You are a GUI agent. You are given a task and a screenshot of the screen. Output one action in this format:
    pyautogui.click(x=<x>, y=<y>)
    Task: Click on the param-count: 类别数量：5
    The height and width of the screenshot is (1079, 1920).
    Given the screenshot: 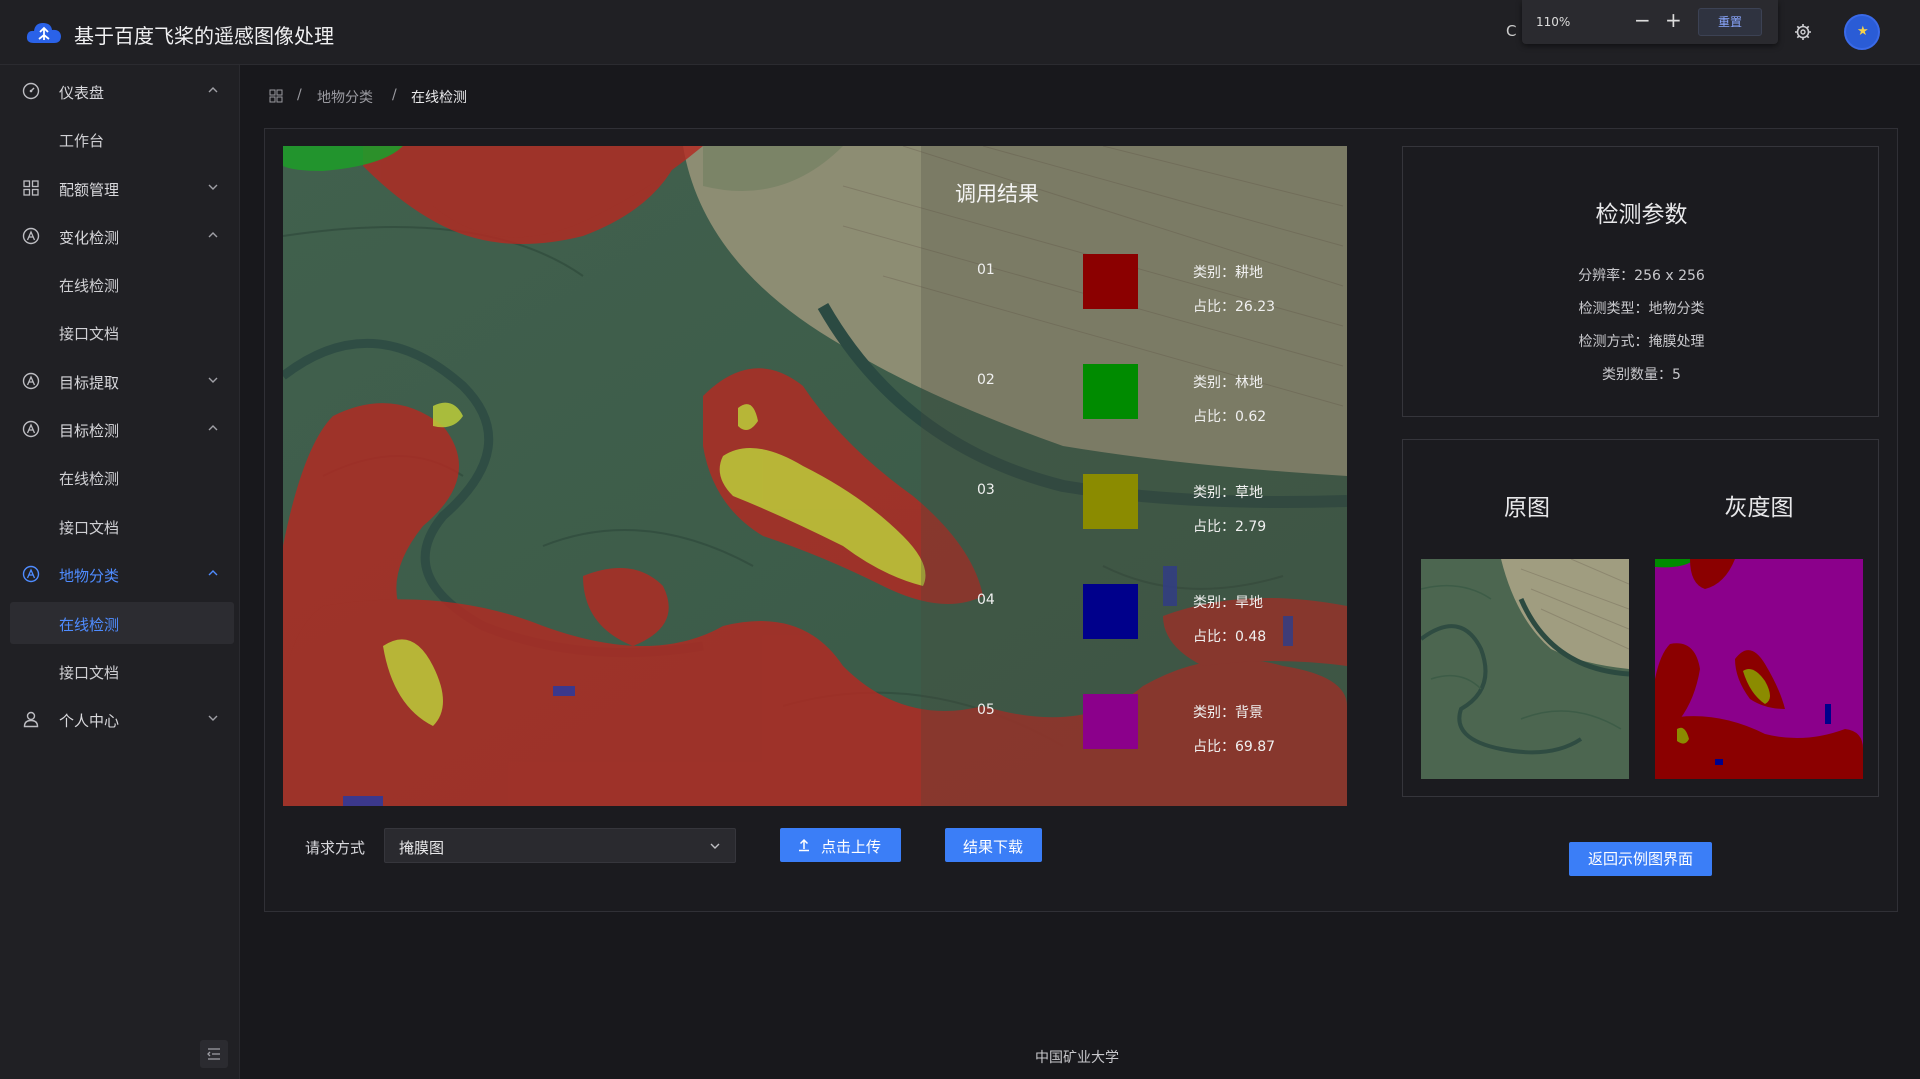 What is the action you would take?
    pyautogui.click(x=1641, y=375)
    